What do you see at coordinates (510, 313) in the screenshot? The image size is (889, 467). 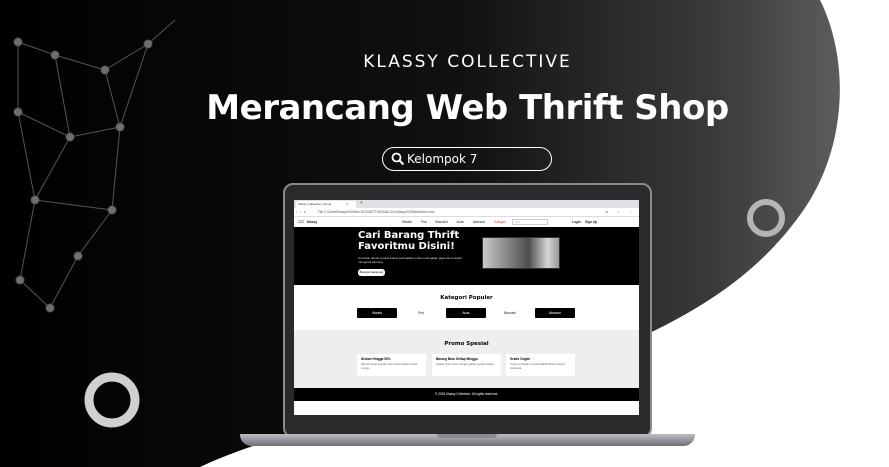 I see `category-button-branded: Branded` at bounding box center [510, 313].